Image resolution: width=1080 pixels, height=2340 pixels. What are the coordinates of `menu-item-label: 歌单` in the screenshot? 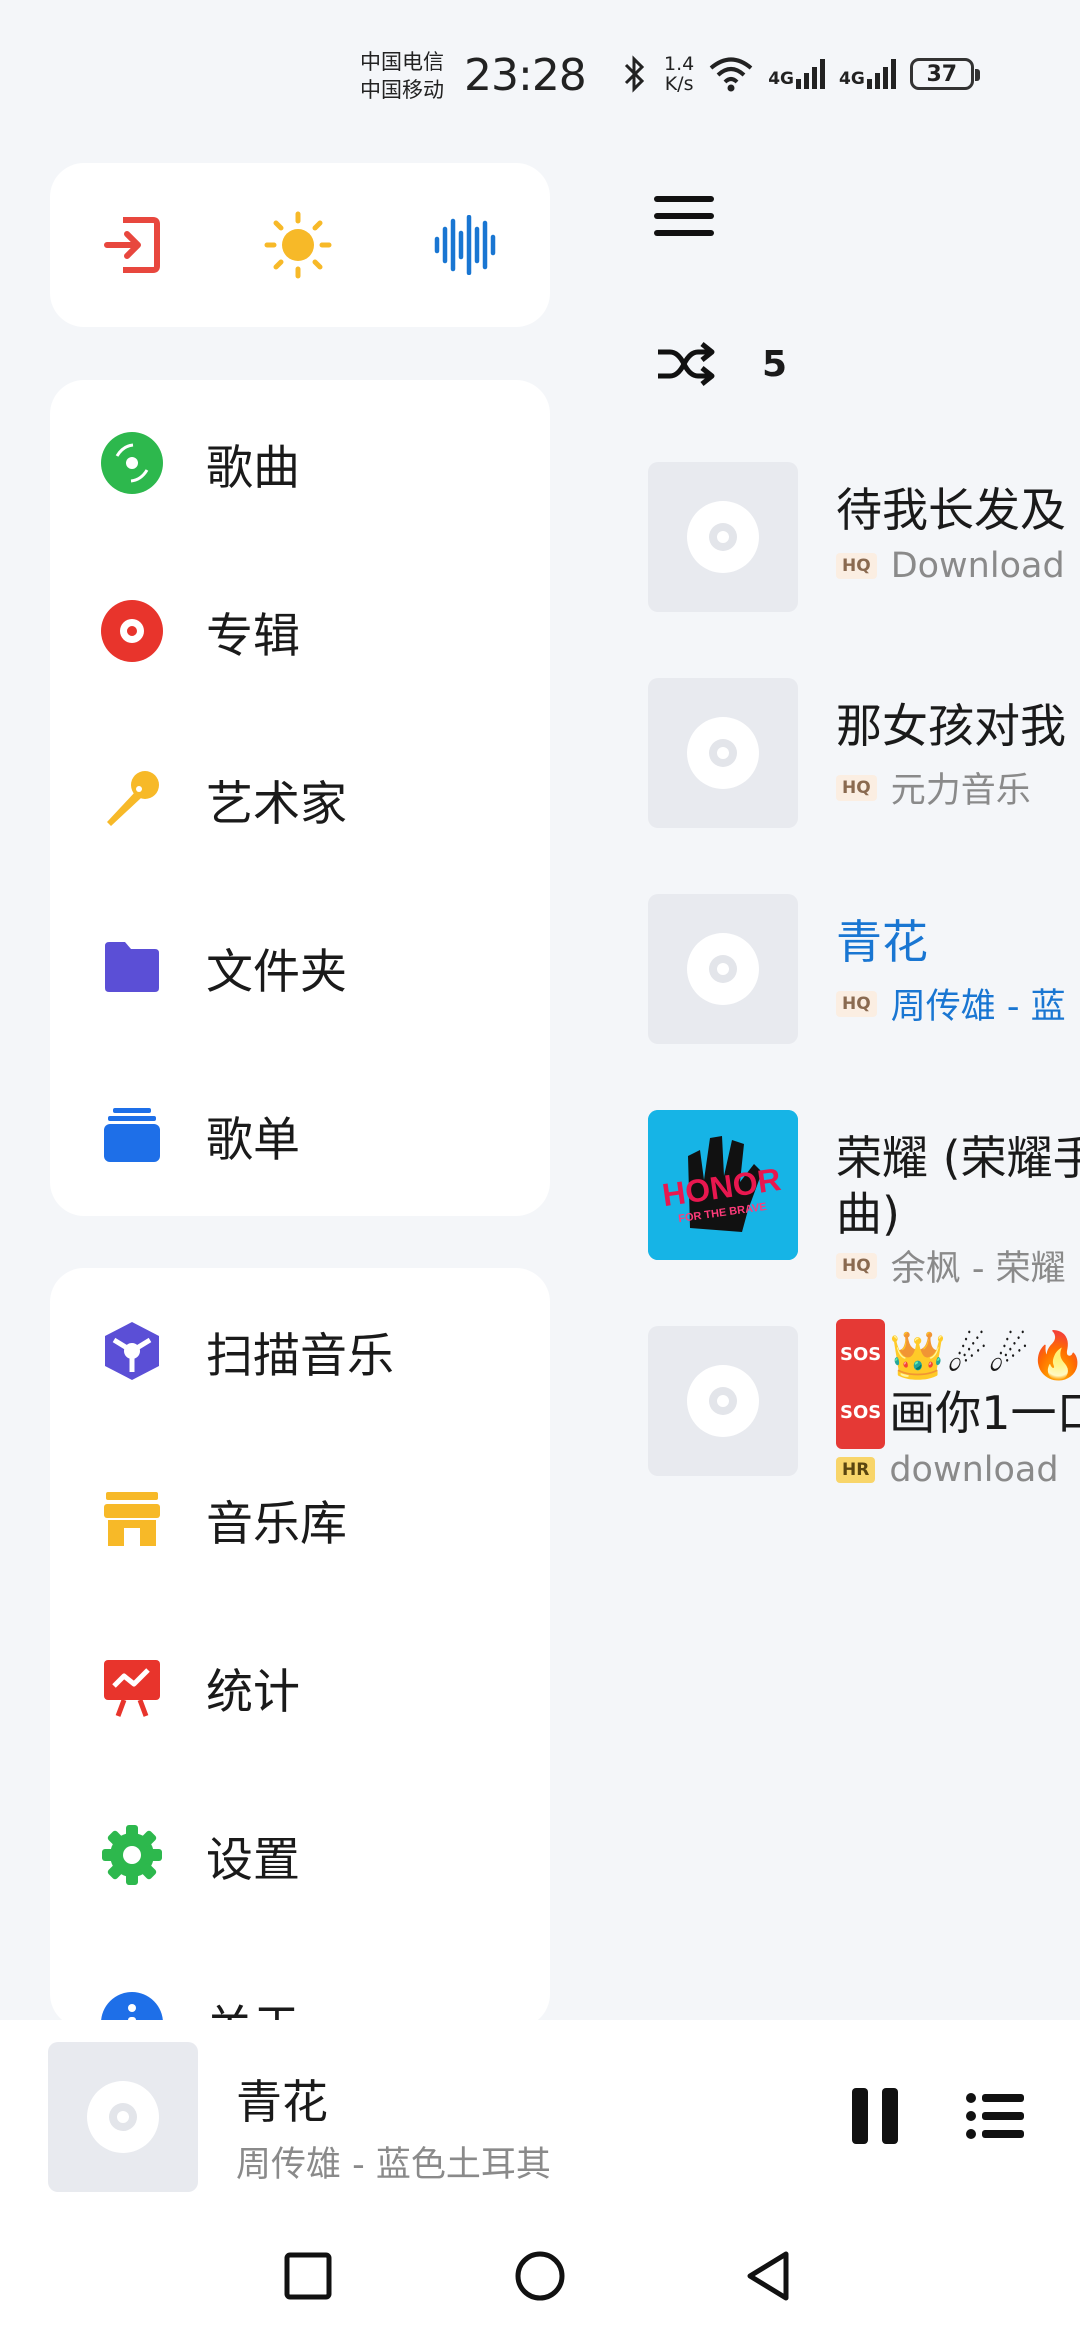 It's located at (253, 1140).